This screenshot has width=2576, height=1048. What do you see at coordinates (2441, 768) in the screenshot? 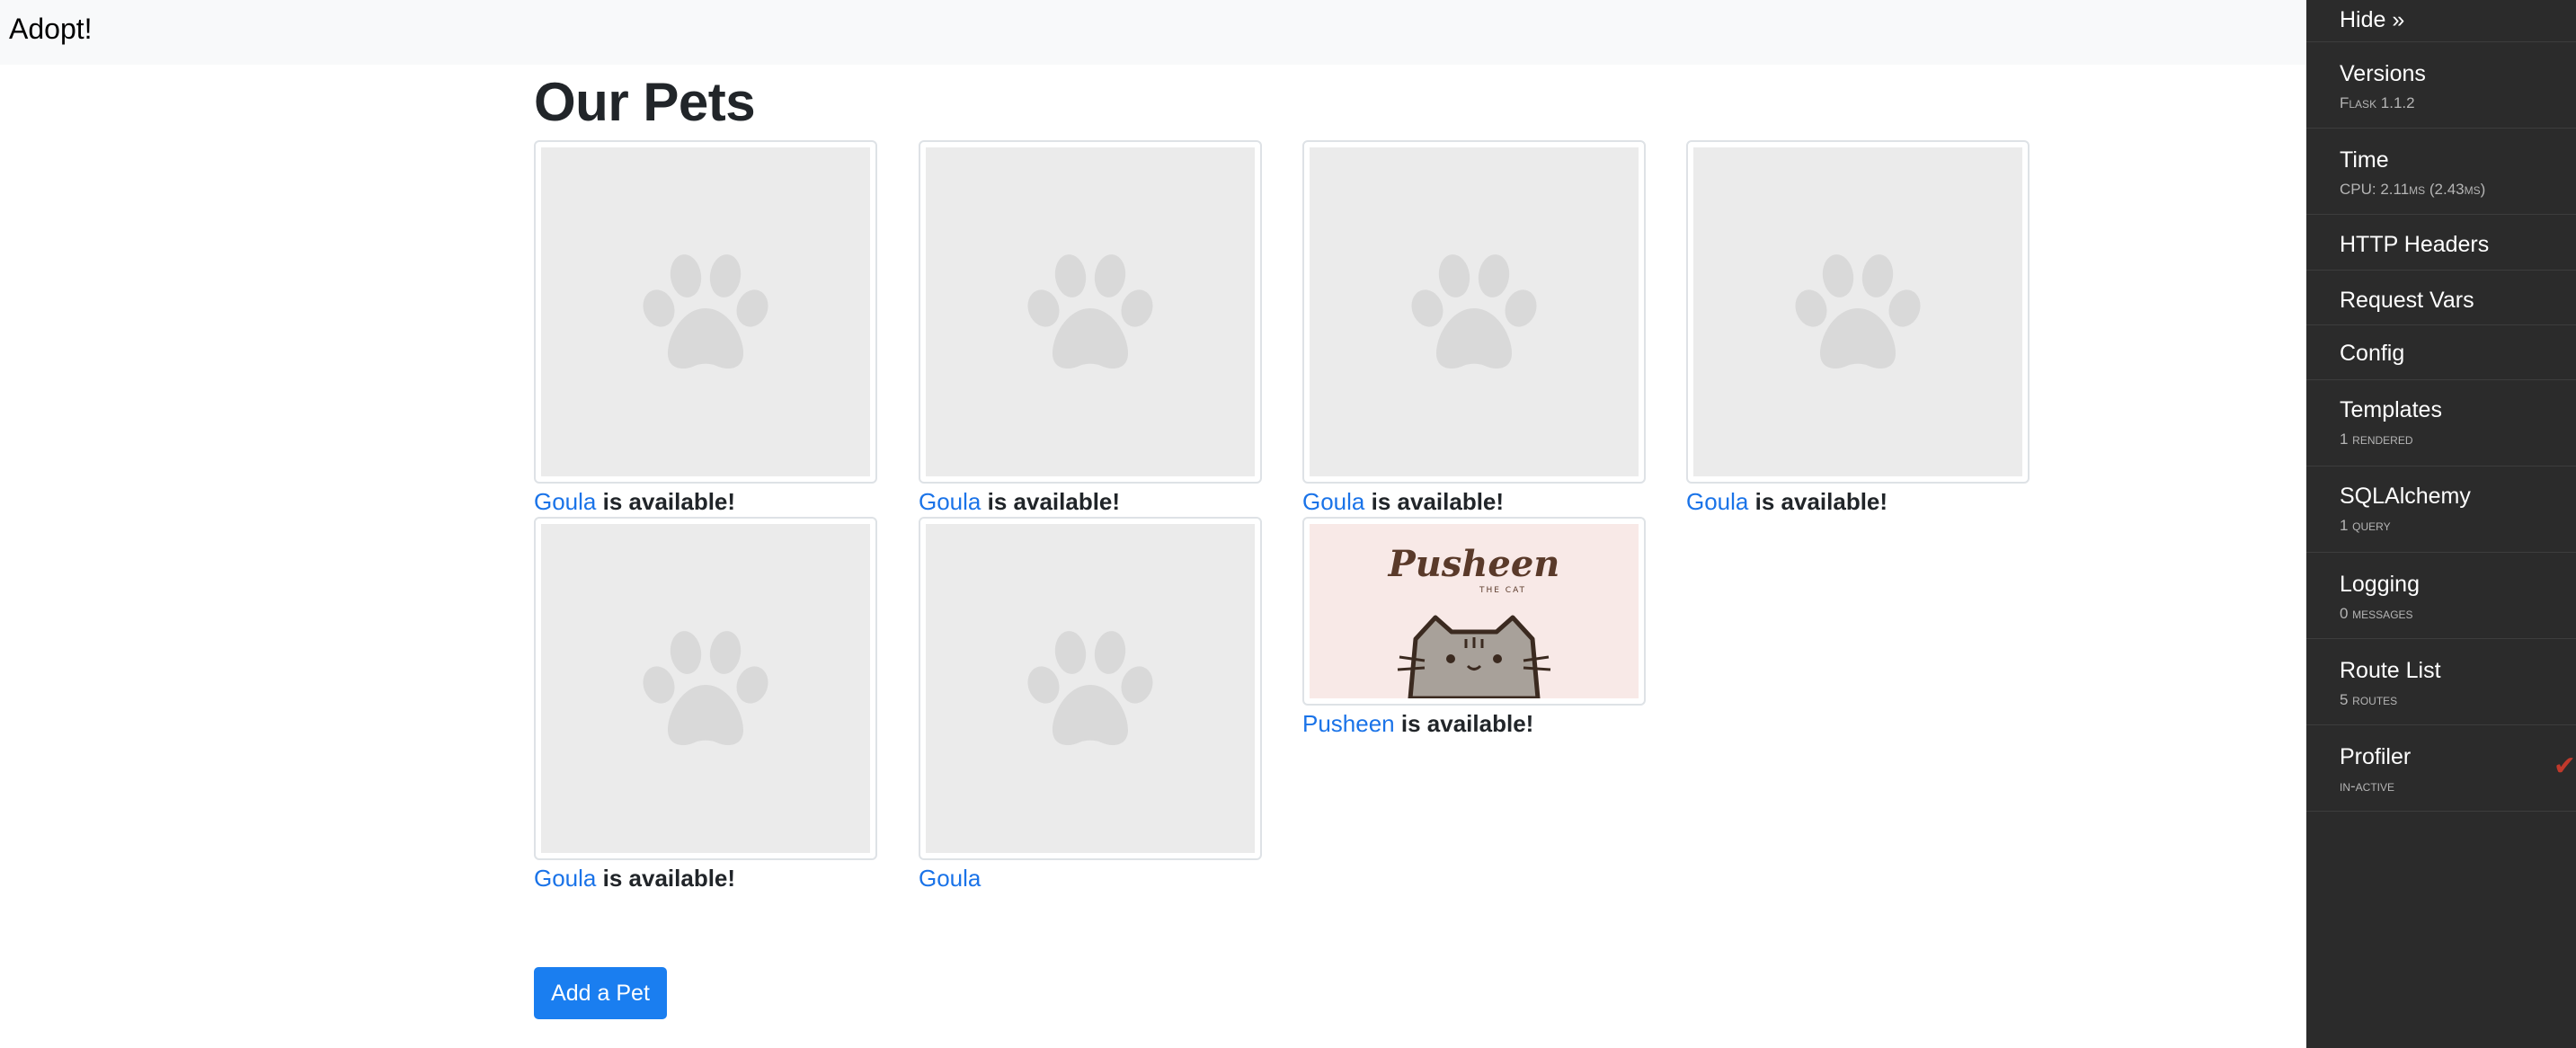
I see `toolbar-panel-profiler: Profiler in-active ✔` at bounding box center [2441, 768].